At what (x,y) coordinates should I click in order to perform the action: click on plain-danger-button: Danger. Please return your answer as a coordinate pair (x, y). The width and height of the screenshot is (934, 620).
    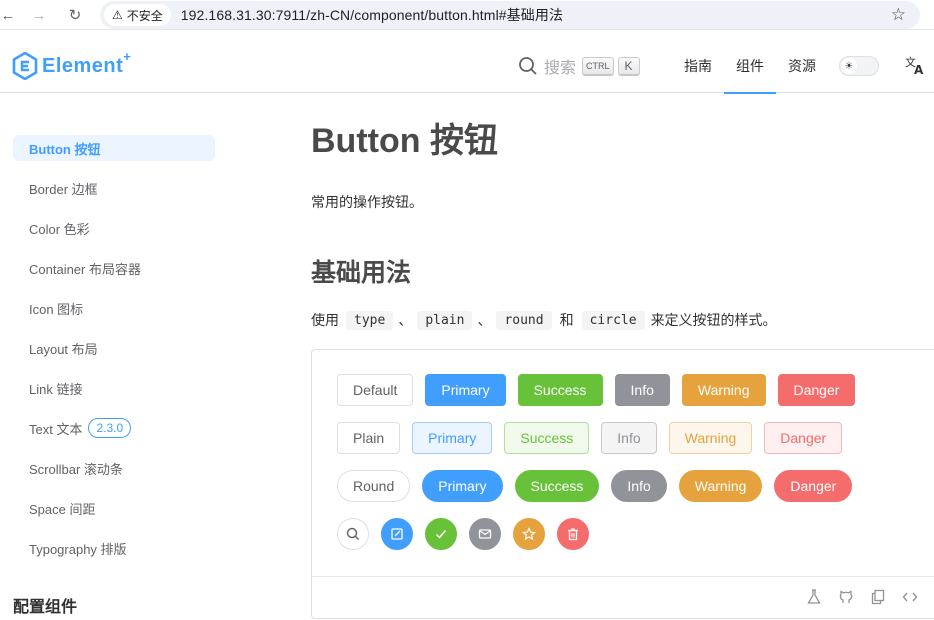
    Looking at the image, I should click on (803, 438).